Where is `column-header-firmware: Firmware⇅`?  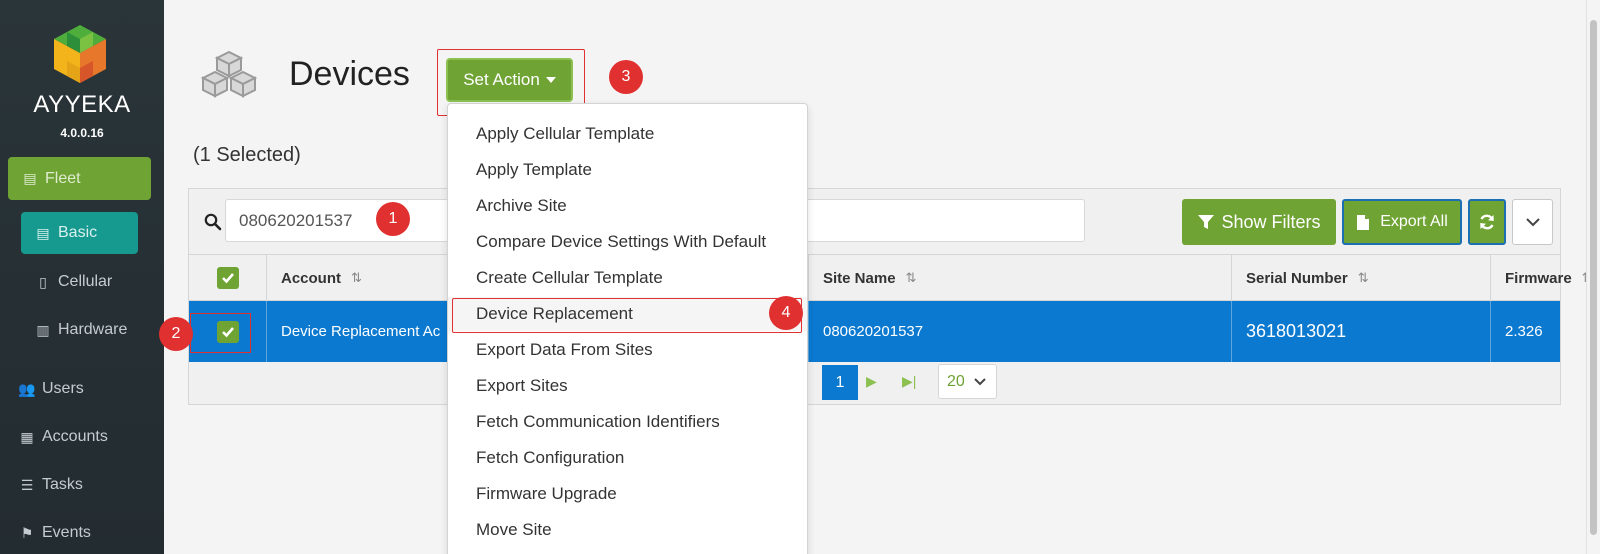
column-header-firmware: Firmware⇅ is located at coordinates (1545, 278).